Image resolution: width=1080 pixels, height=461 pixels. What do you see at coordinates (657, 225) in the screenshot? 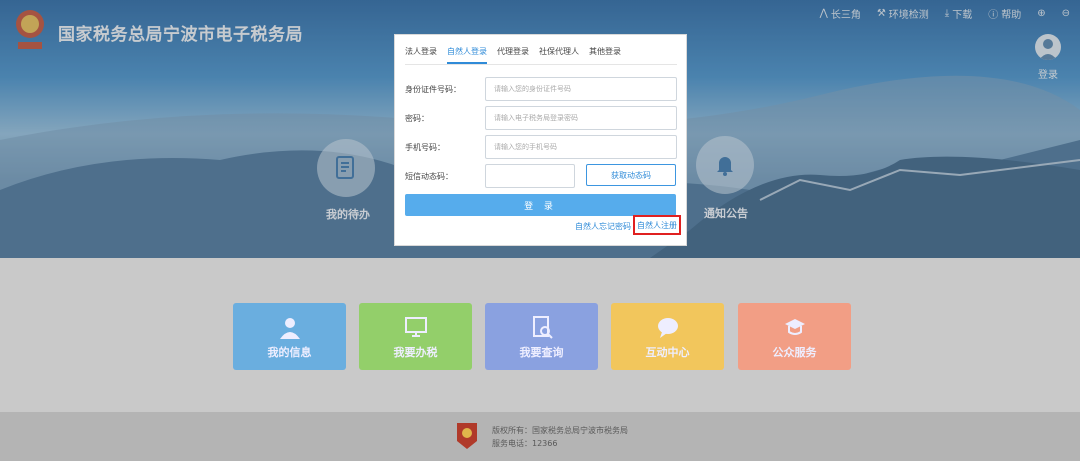
I see `register-link: 自然人注册` at bounding box center [657, 225].